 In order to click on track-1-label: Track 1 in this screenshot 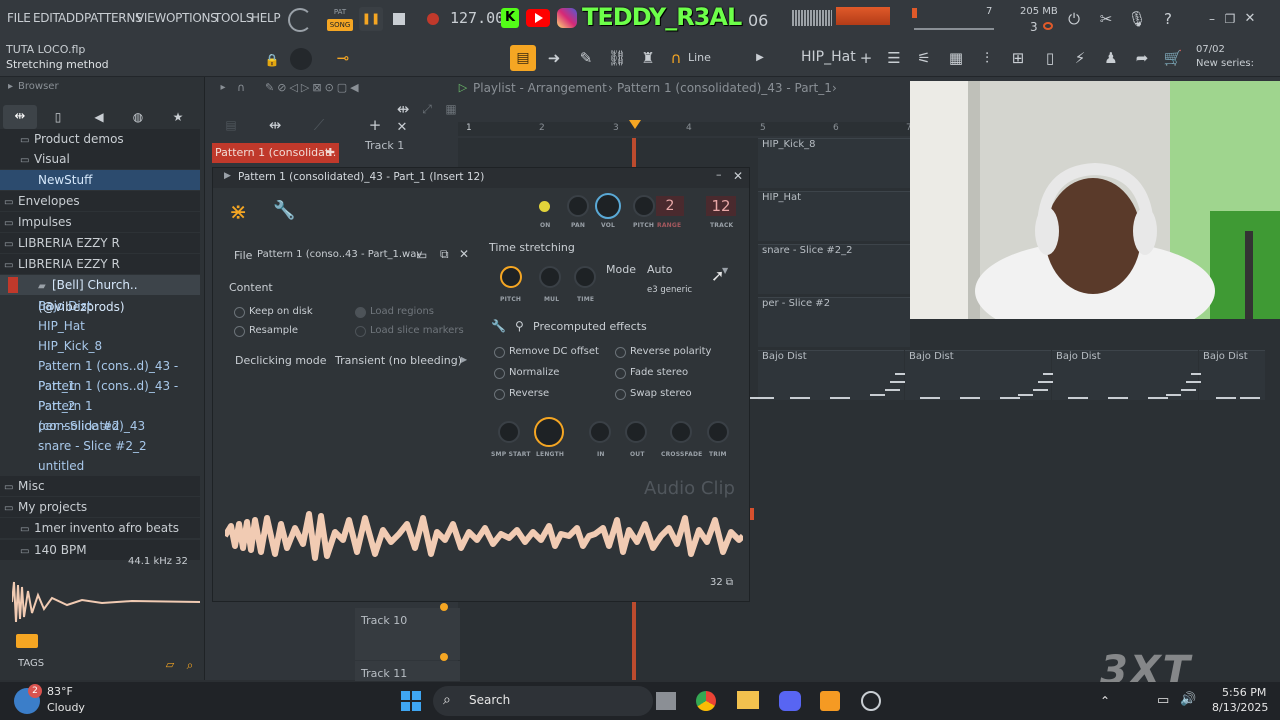, I will do `click(415, 148)`.